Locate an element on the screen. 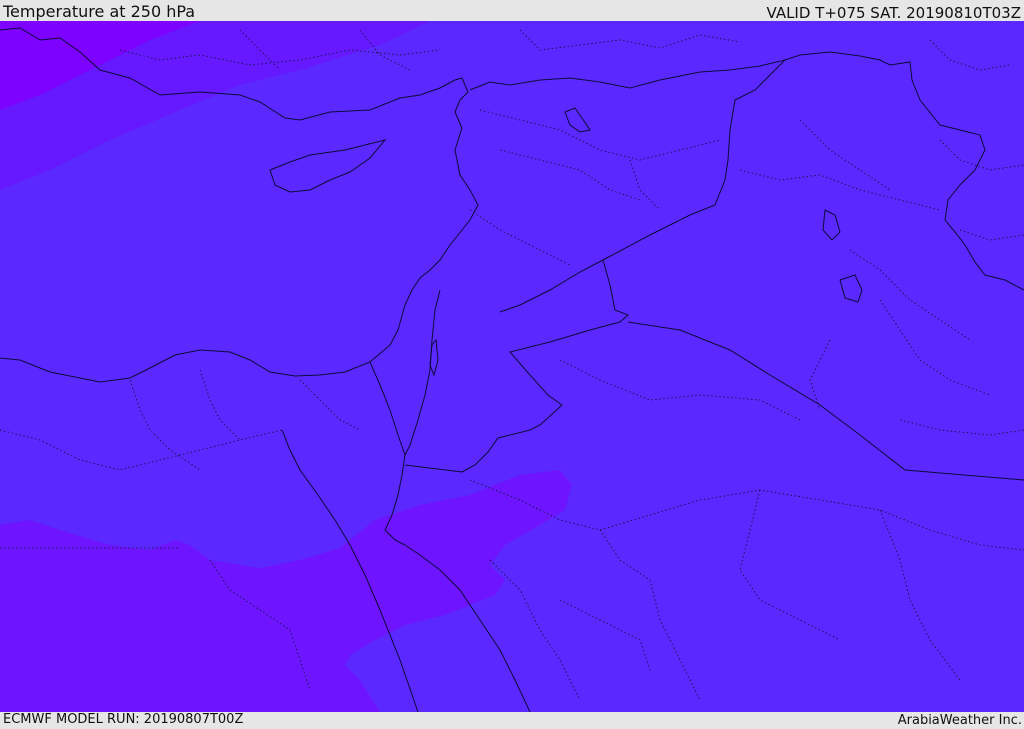 Image resolution: width=1024 pixels, height=729 pixels. valid-time-label: VALID T+075 SAT. 20190810T03Z is located at coordinates (893, 13).